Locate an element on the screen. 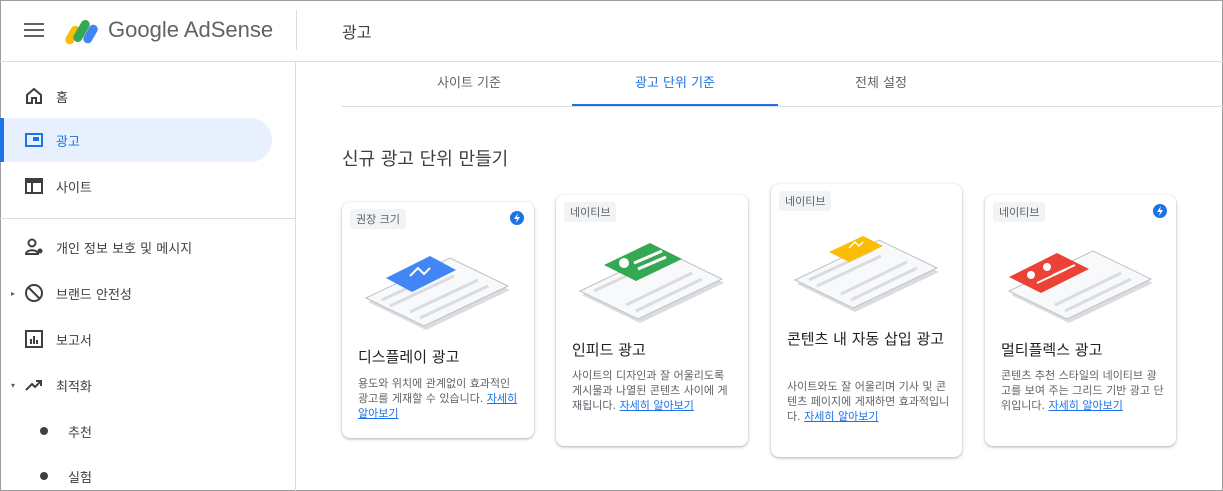 The height and width of the screenshot is (491, 1223). card-title: 디스플레이 광고 is located at coordinates (409, 357).